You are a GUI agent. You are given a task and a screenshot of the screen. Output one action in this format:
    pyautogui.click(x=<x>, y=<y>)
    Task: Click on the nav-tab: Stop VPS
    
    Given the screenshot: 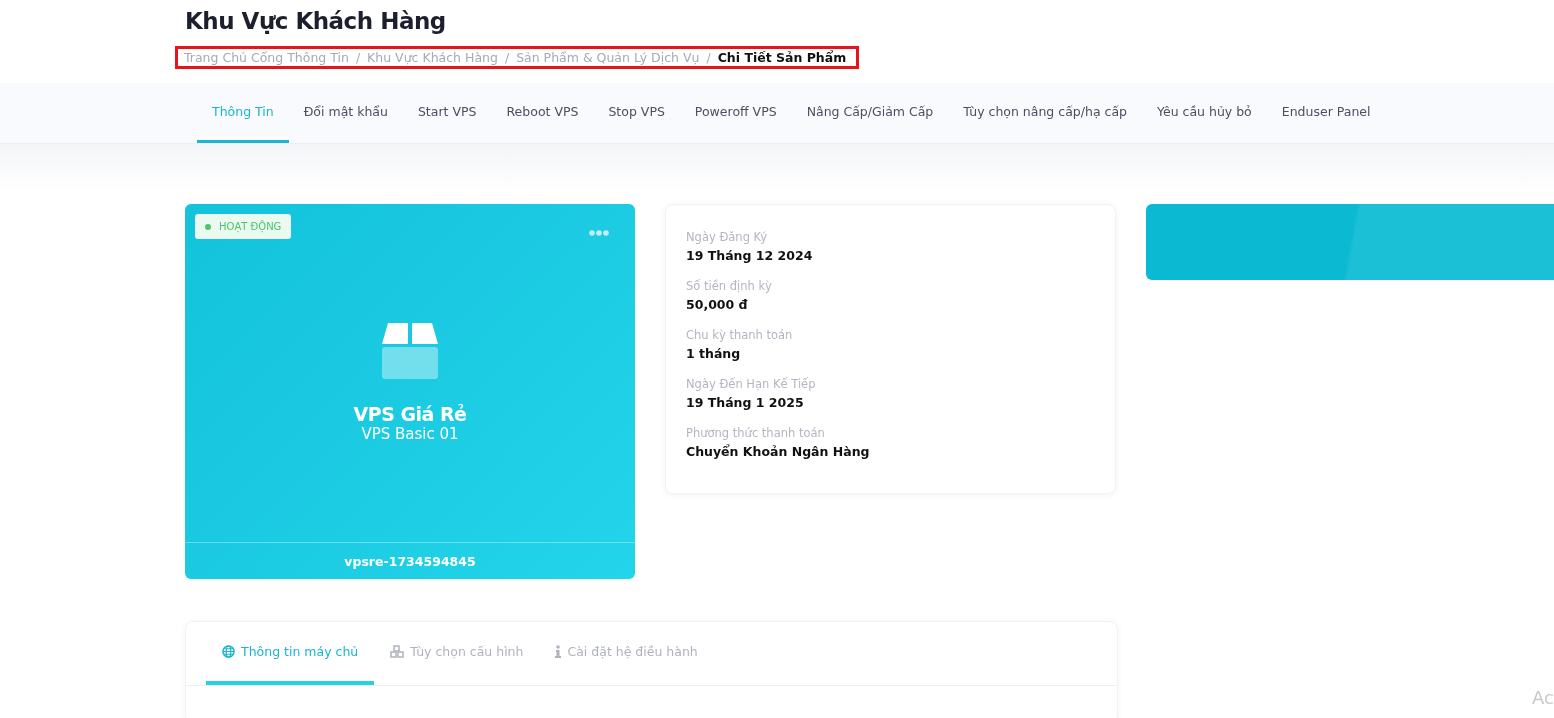 What is the action you would take?
    pyautogui.click(x=636, y=113)
    